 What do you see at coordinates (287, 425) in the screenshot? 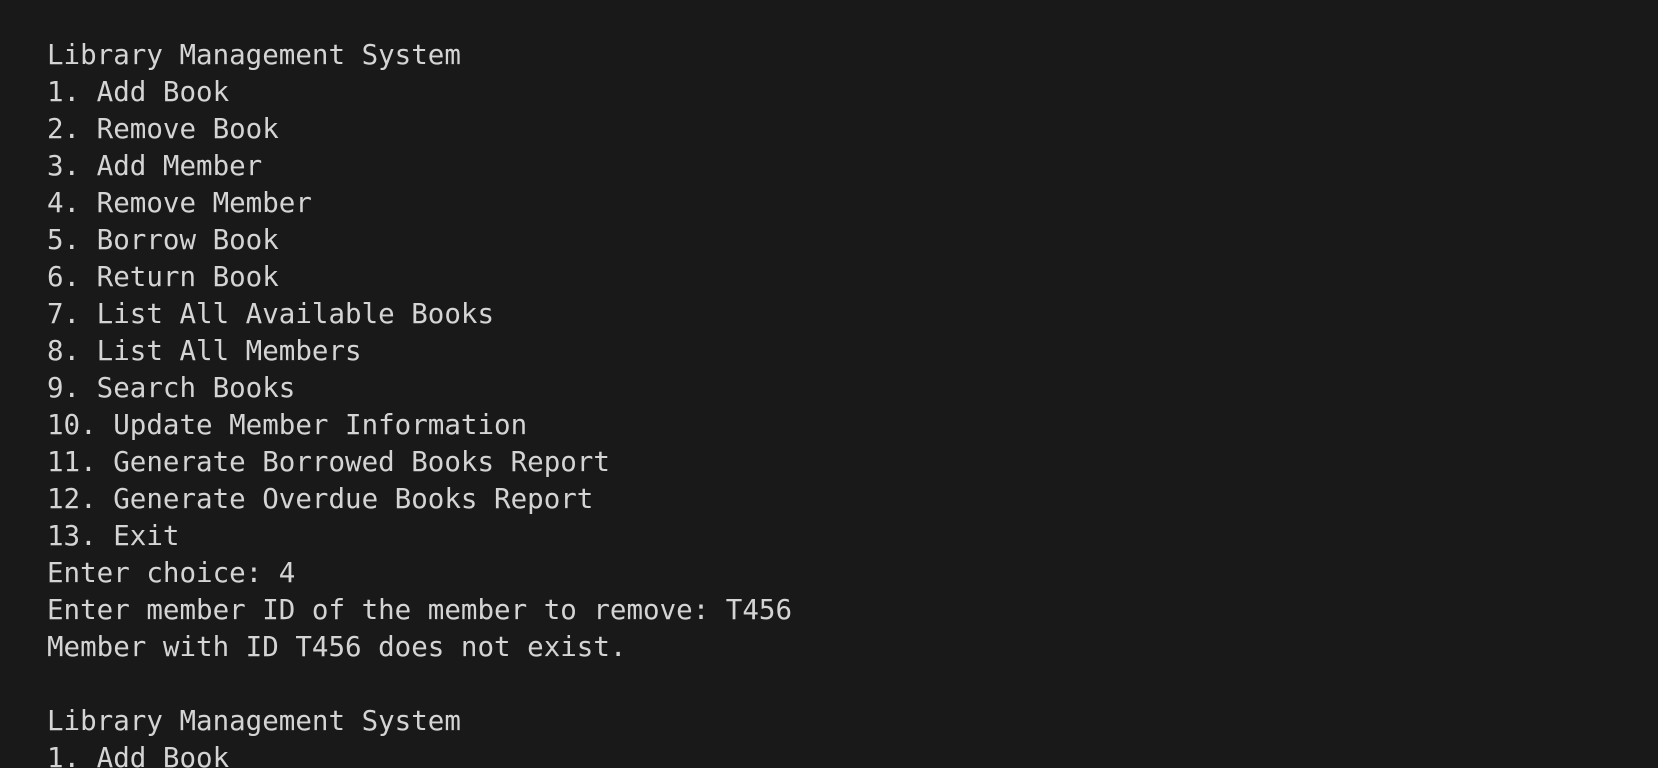
I see `menu-item-update-member: 10. Update Member Information` at bounding box center [287, 425].